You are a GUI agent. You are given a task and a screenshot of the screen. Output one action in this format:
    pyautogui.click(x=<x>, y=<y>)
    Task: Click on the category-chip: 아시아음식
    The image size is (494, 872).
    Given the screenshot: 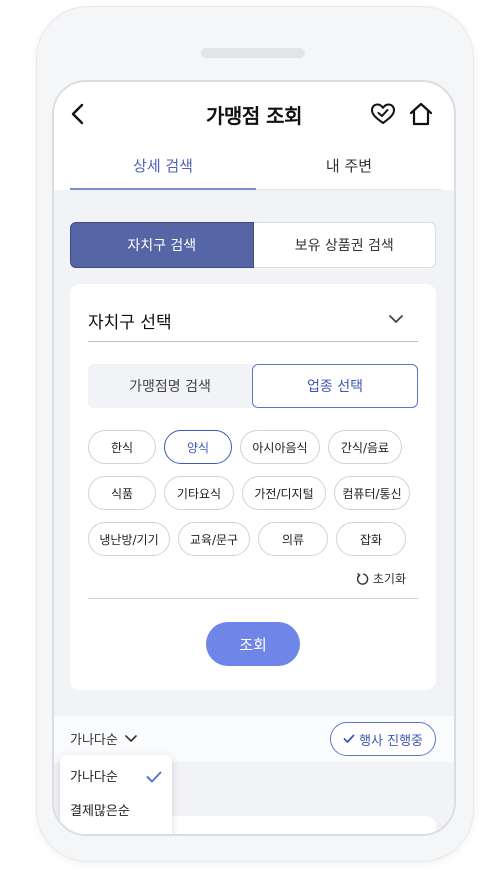 What is the action you would take?
    pyautogui.click(x=280, y=447)
    